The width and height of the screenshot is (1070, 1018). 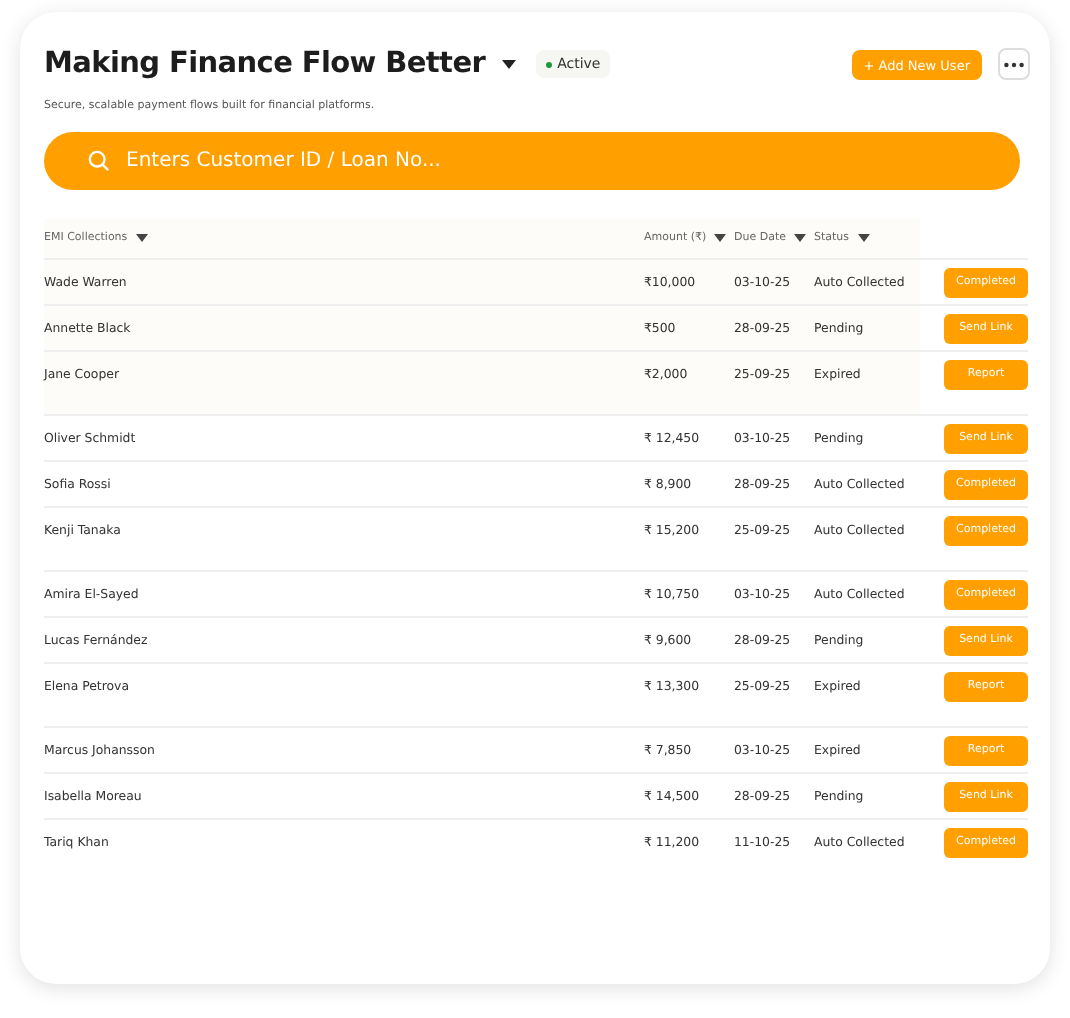 I want to click on more-button, so click(x=1014, y=64).